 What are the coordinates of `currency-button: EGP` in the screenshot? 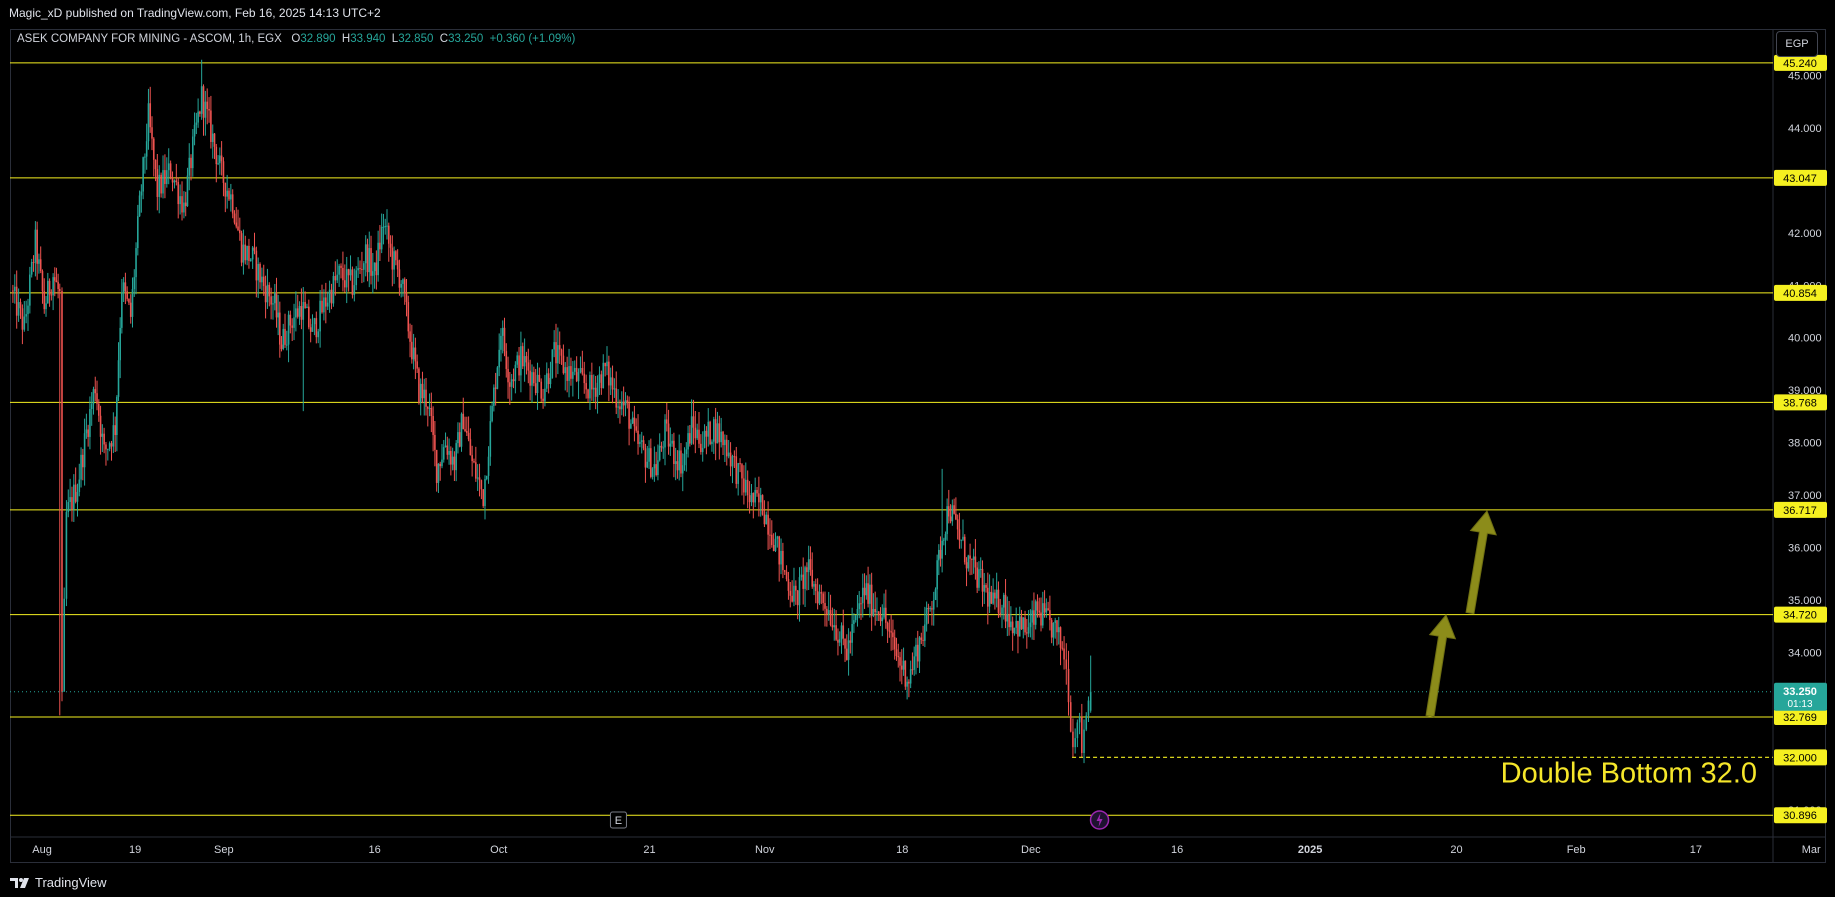 It's located at (1797, 44).